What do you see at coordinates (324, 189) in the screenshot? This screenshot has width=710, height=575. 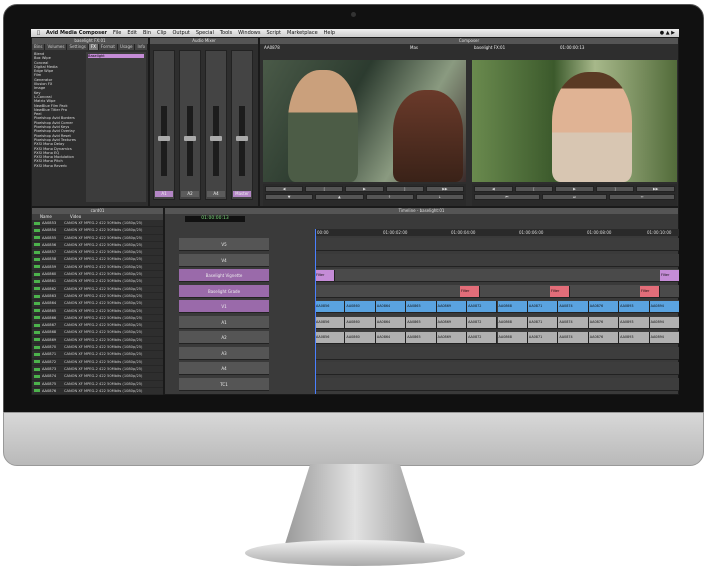 I see `mark-in-button: [` at bounding box center [324, 189].